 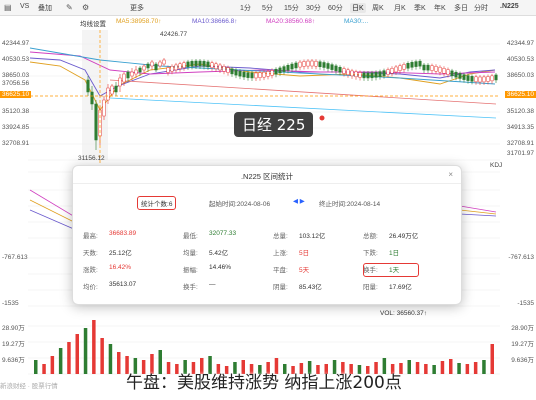 I want to click on stat-label: 均量:, so click(x=190, y=253).